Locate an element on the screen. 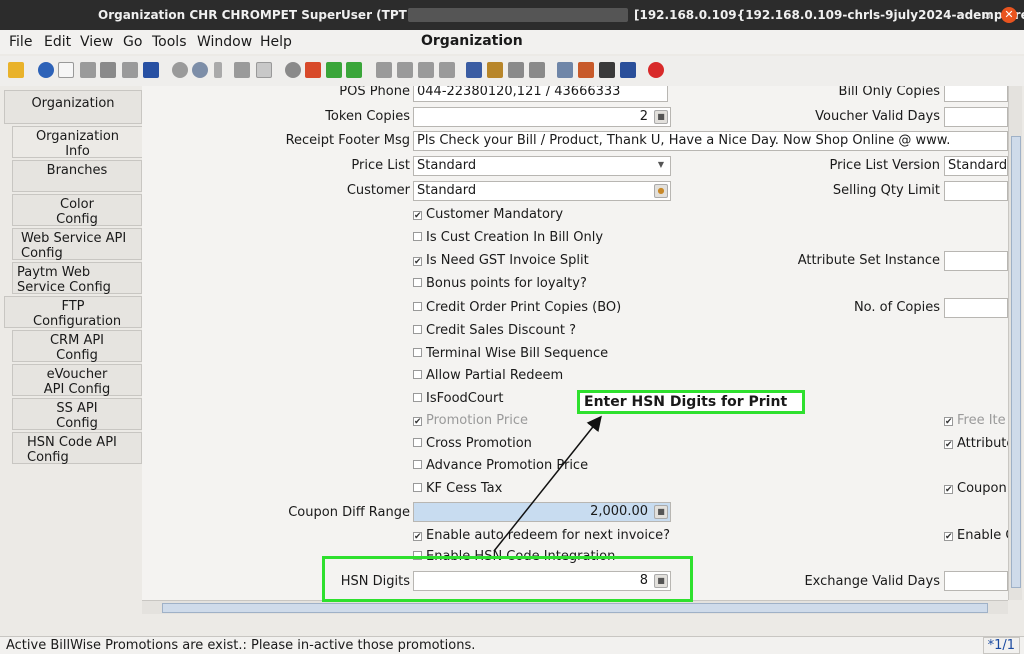 This screenshot has width=1024, height=654. vertical-scrollbar is located at coordinates (1015, 343).